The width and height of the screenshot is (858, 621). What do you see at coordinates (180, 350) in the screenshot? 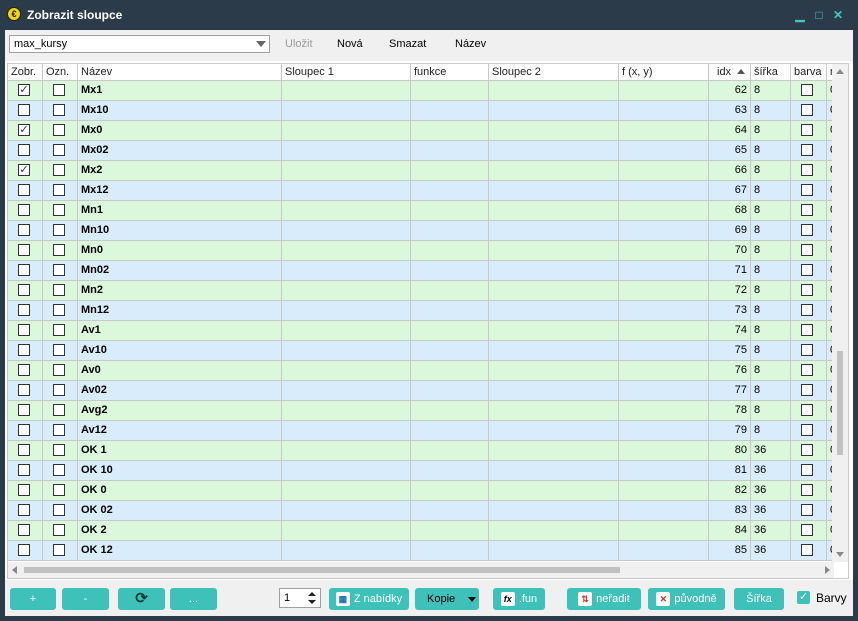
I see `cell-name: Av10` at bounding box center [180, 350].